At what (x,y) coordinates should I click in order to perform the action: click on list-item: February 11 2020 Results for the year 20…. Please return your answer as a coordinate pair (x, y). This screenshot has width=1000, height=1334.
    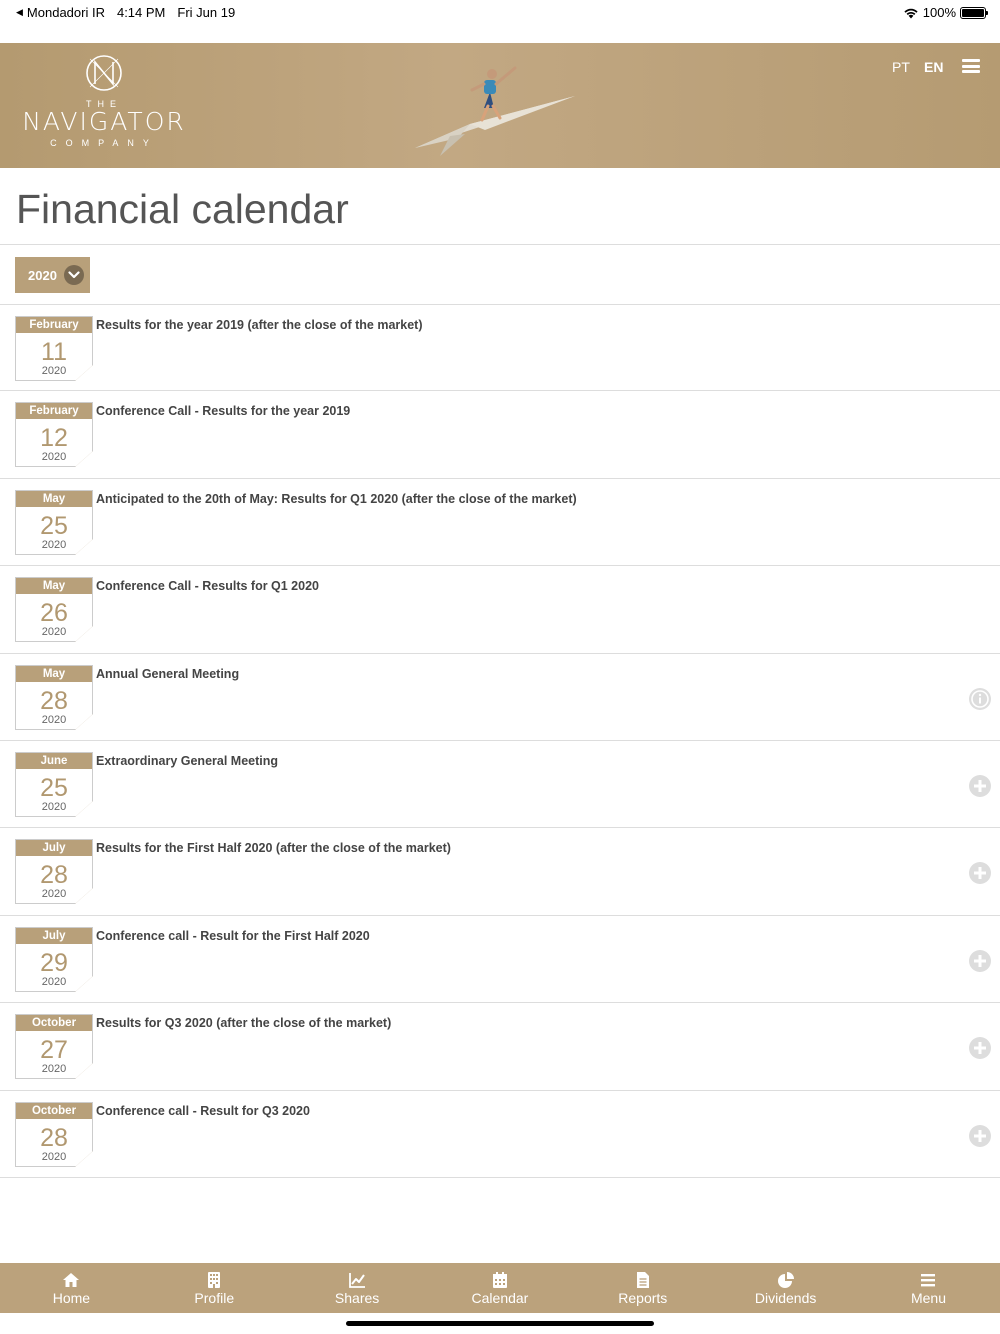
    Looking at the image, I should click on (500, 348).